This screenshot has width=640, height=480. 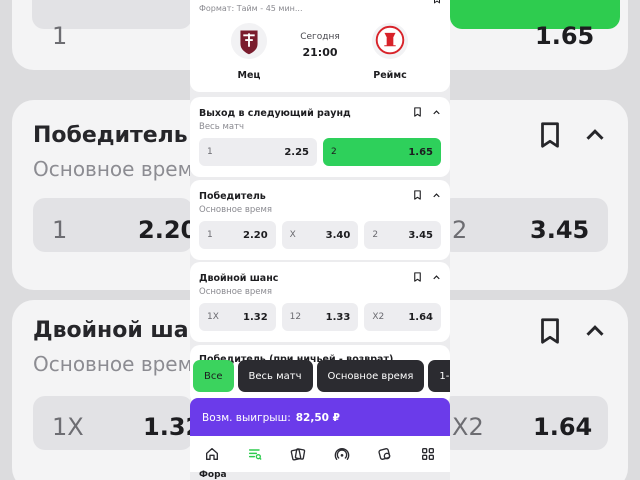 What do you see at coordinates (213, 317) in the screenshot?
I see `odd-label: 1X` at bounding box center [213, 317].